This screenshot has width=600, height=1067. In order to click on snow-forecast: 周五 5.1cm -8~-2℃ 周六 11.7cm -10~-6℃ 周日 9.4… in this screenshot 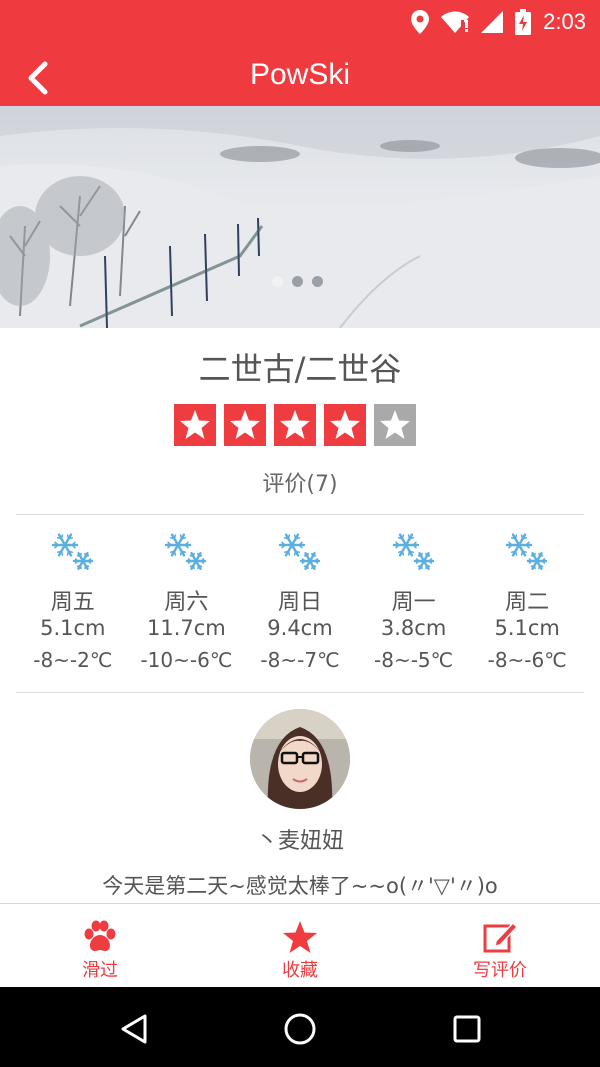, I will do `click(300, 605)`.